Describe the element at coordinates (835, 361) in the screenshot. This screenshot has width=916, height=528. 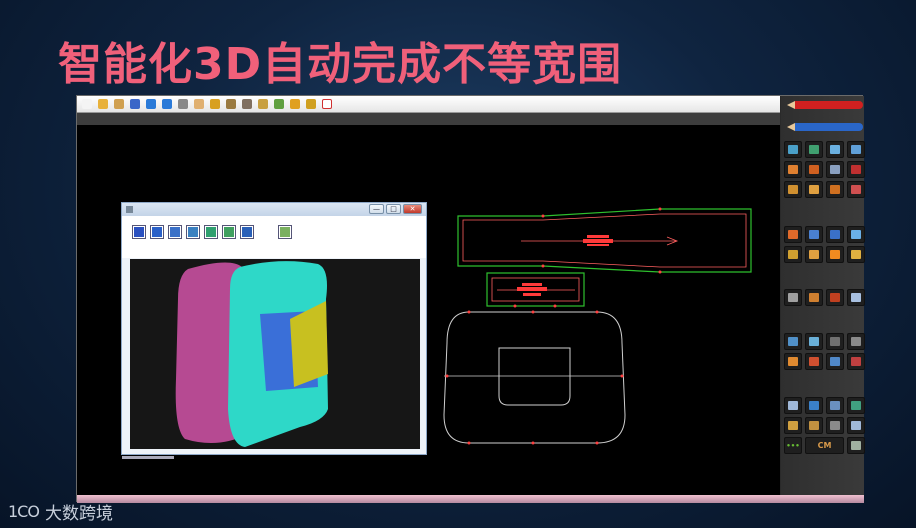
I see `edit-tool-7-icon` at that location.